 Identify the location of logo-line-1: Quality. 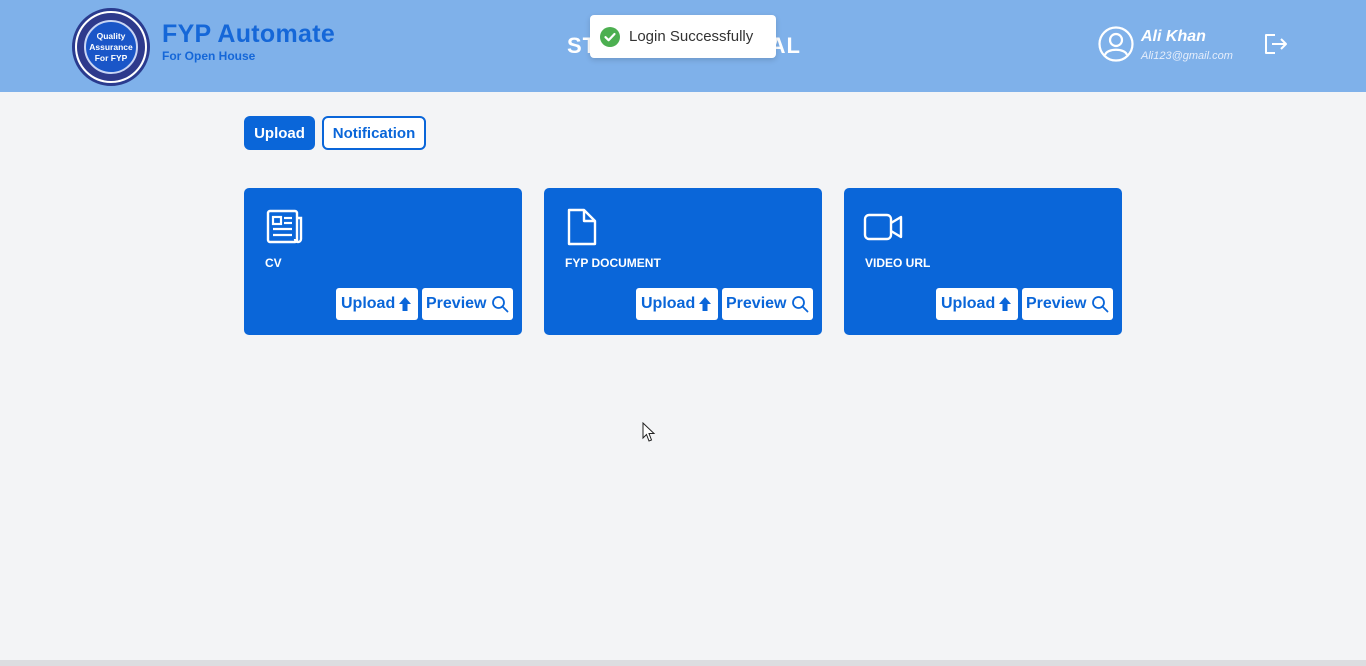
(111, 35).